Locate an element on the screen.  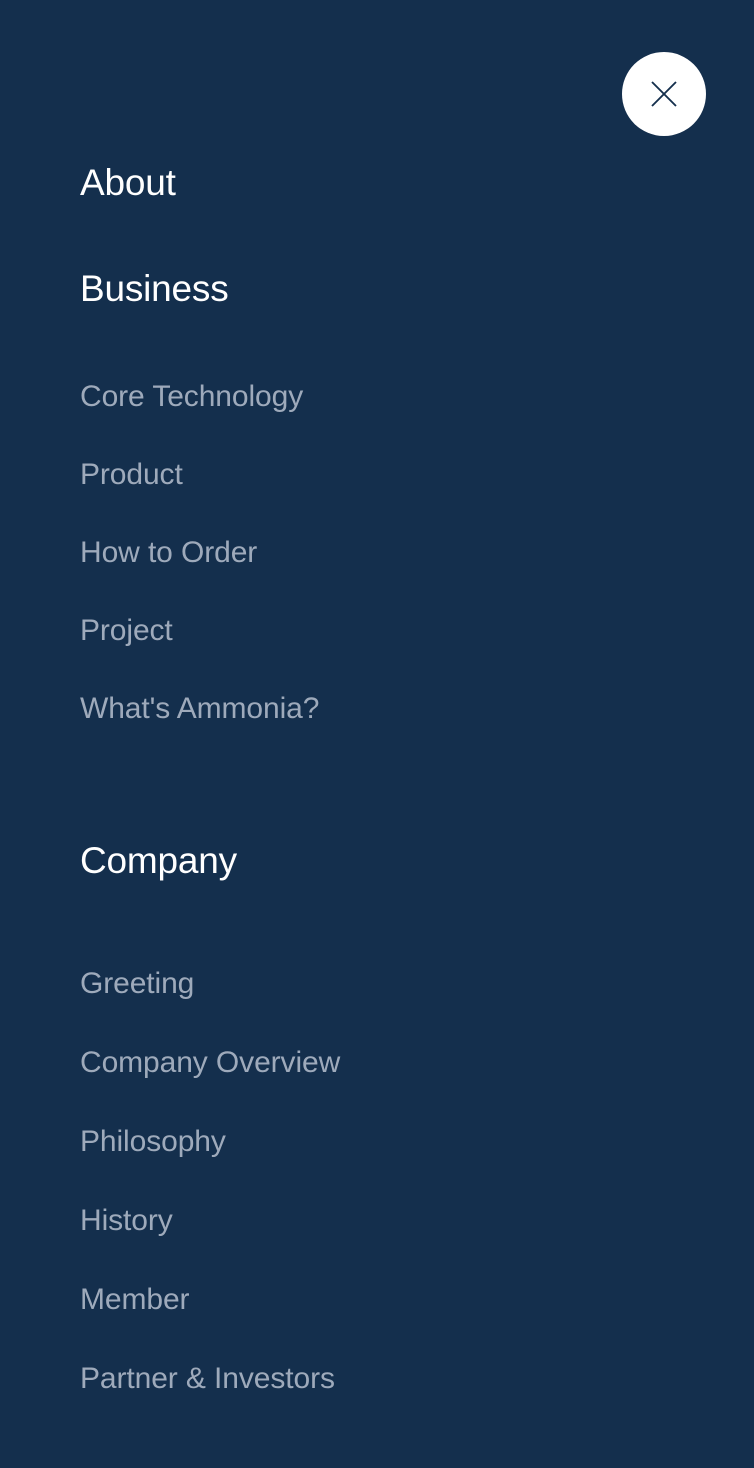
nav-item-product: Product is located at coordinates (417, 475).